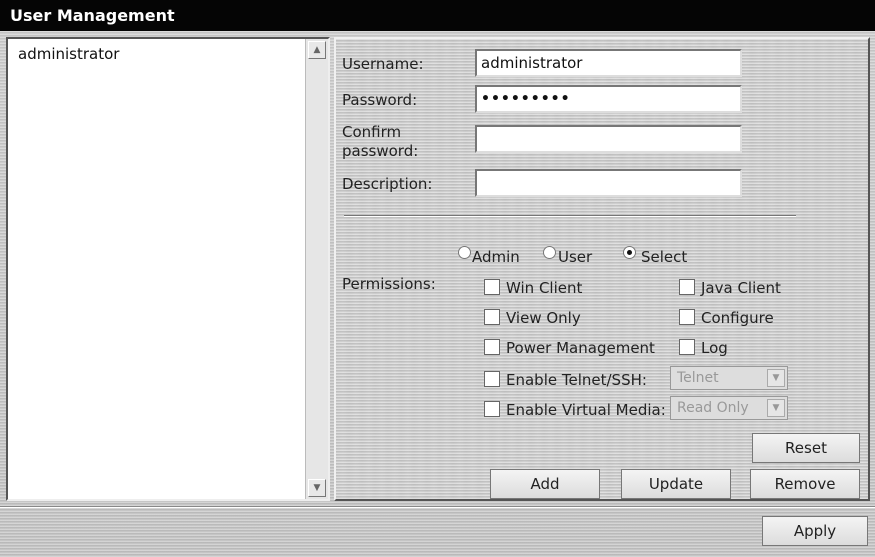  Describe the element at coordinates (372, 132) in the screenshot. I see `confirm-password-label-line1: Confirm` at that location.